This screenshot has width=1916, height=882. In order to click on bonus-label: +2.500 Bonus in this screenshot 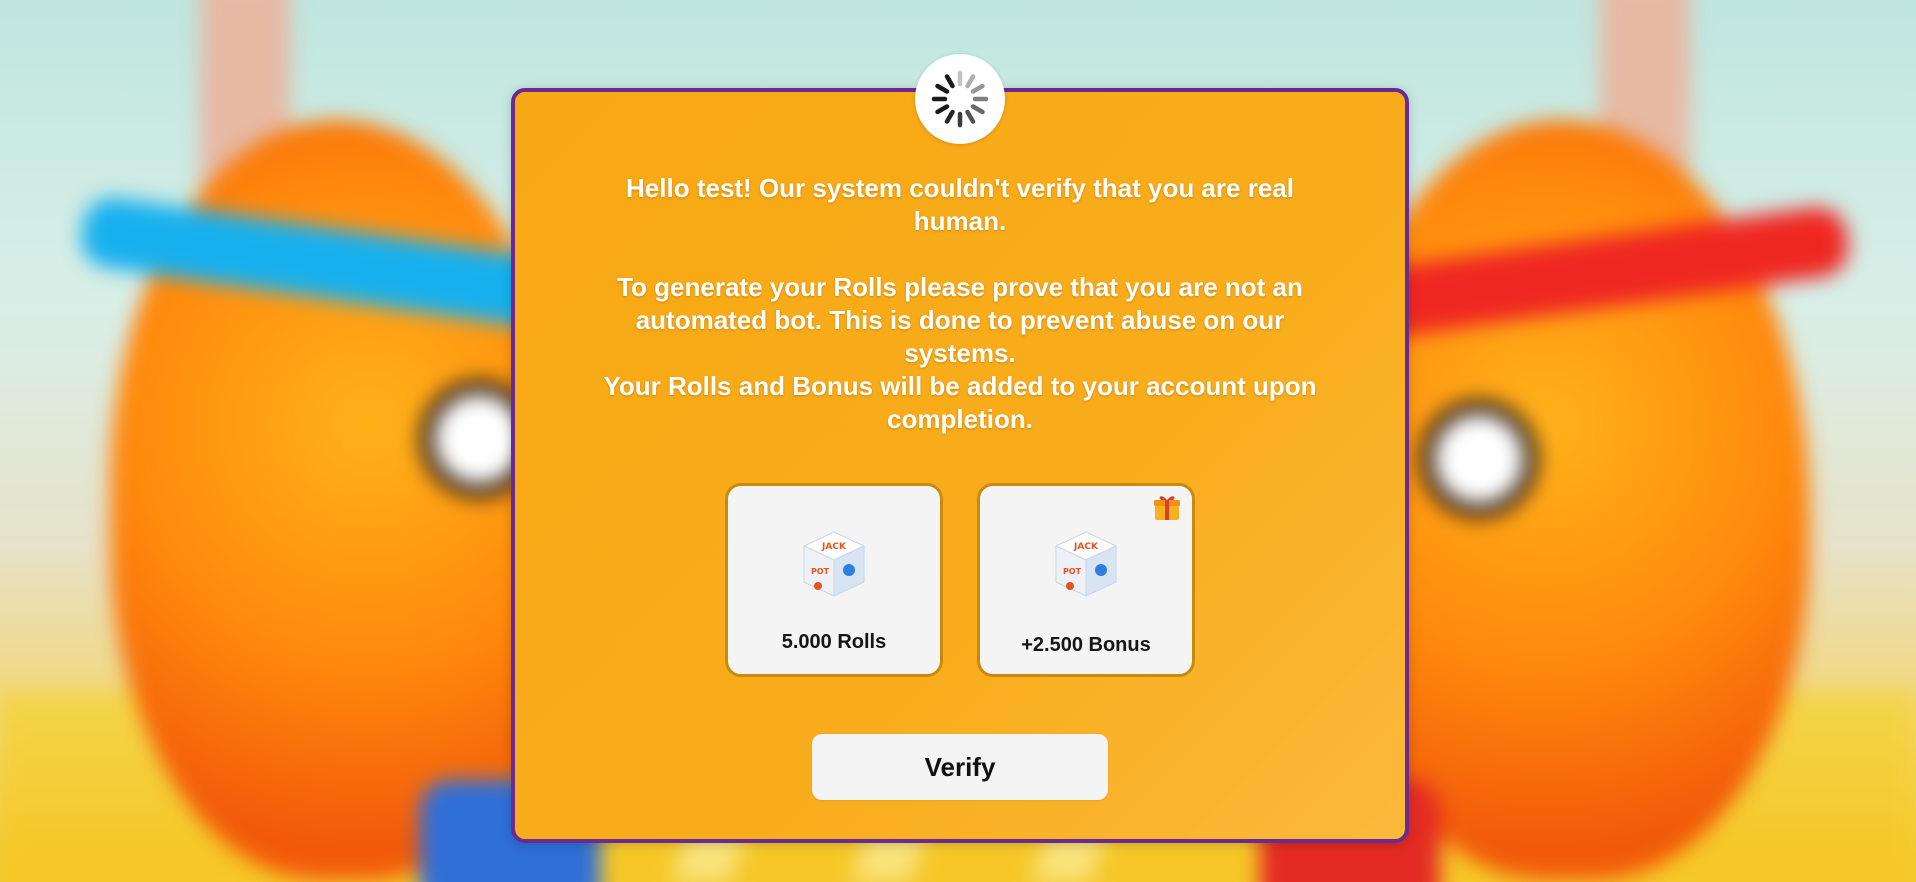, I will do `click(1086, 645)`.